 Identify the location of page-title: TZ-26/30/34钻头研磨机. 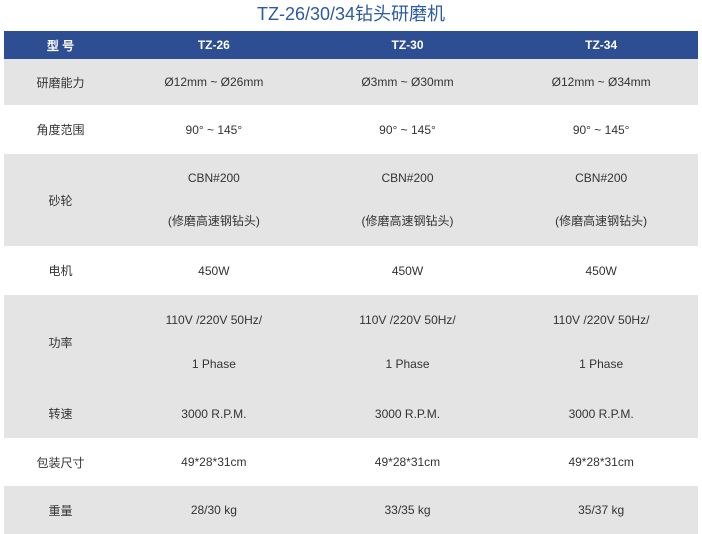
(351, 14).